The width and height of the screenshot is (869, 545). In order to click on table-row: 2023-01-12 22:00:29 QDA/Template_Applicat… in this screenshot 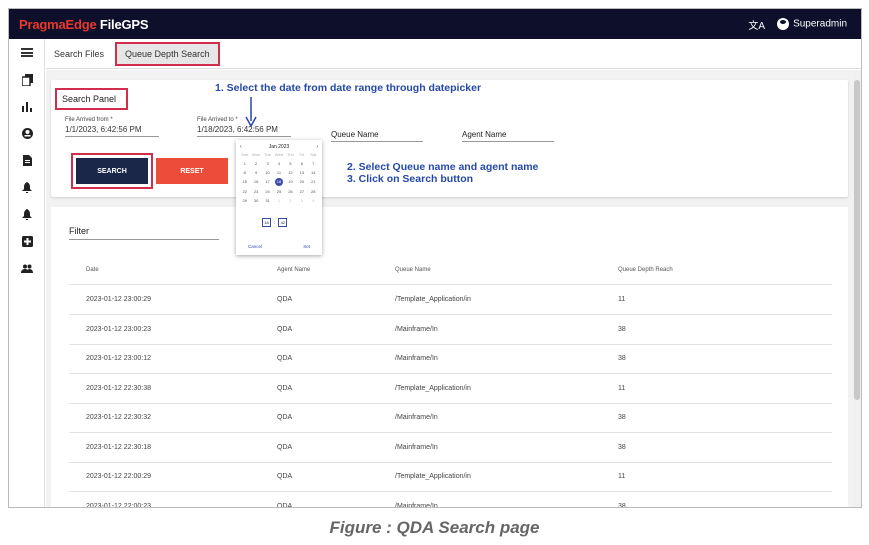, I will do `click(450, 477)`.